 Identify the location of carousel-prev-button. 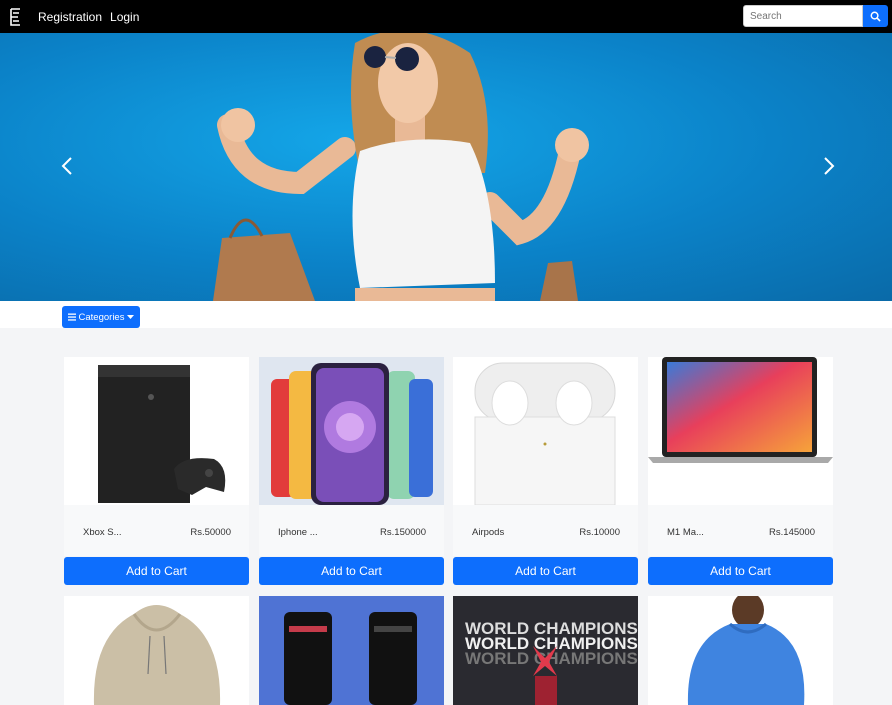
(67, 166).